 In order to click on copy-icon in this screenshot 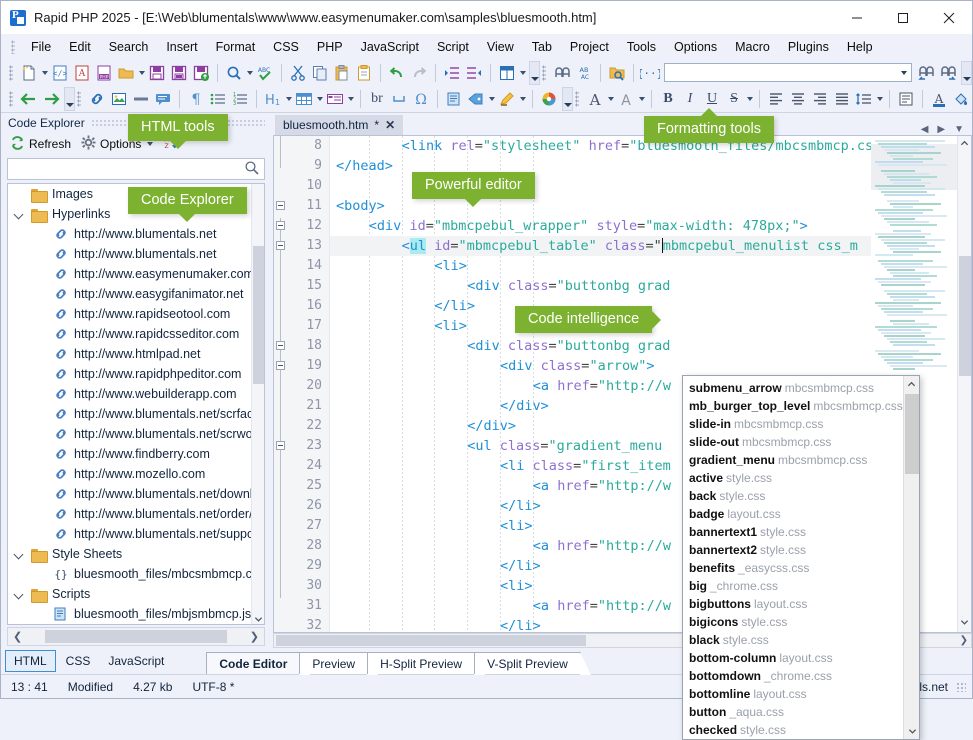, I will do `click(320, 73)`.